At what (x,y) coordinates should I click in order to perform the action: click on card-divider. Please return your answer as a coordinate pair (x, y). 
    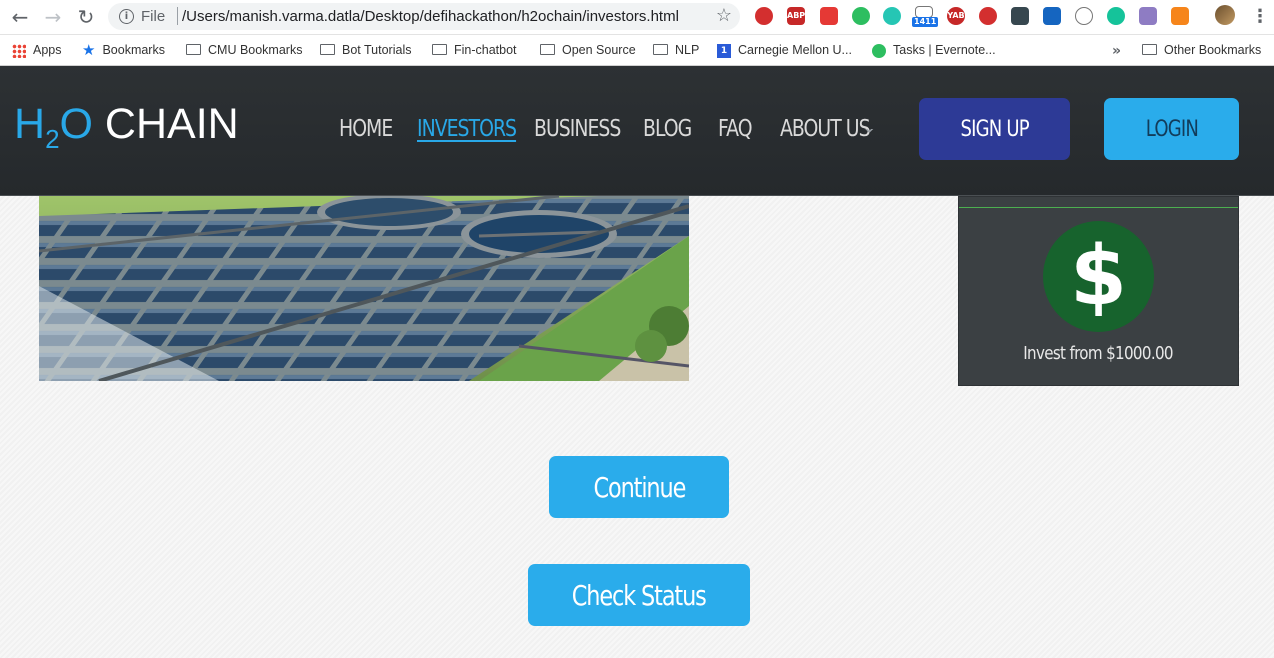
    Looking at the image, I should click on (1098, 207).